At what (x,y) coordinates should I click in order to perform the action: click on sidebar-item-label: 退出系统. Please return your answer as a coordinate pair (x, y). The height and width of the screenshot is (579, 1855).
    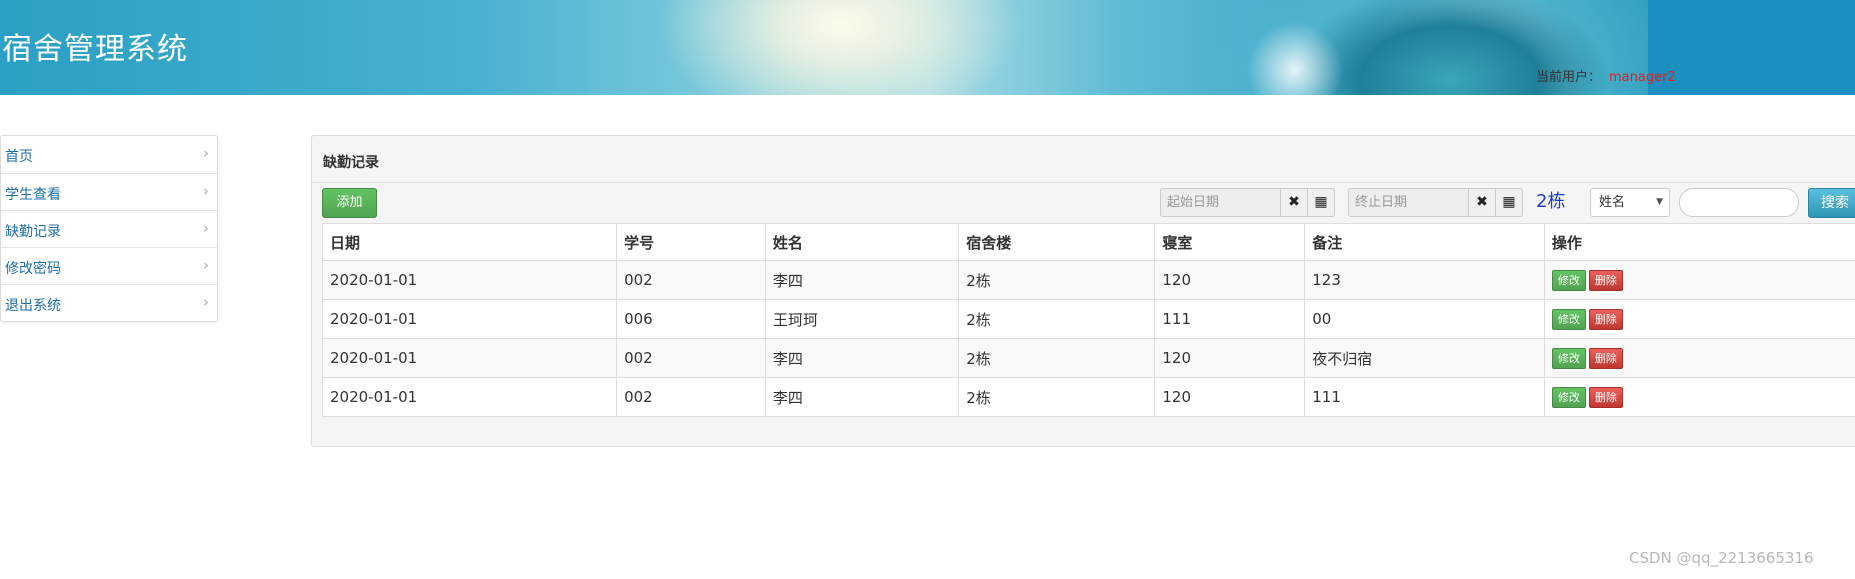
    Looking at the image, I should click on (33, 306).